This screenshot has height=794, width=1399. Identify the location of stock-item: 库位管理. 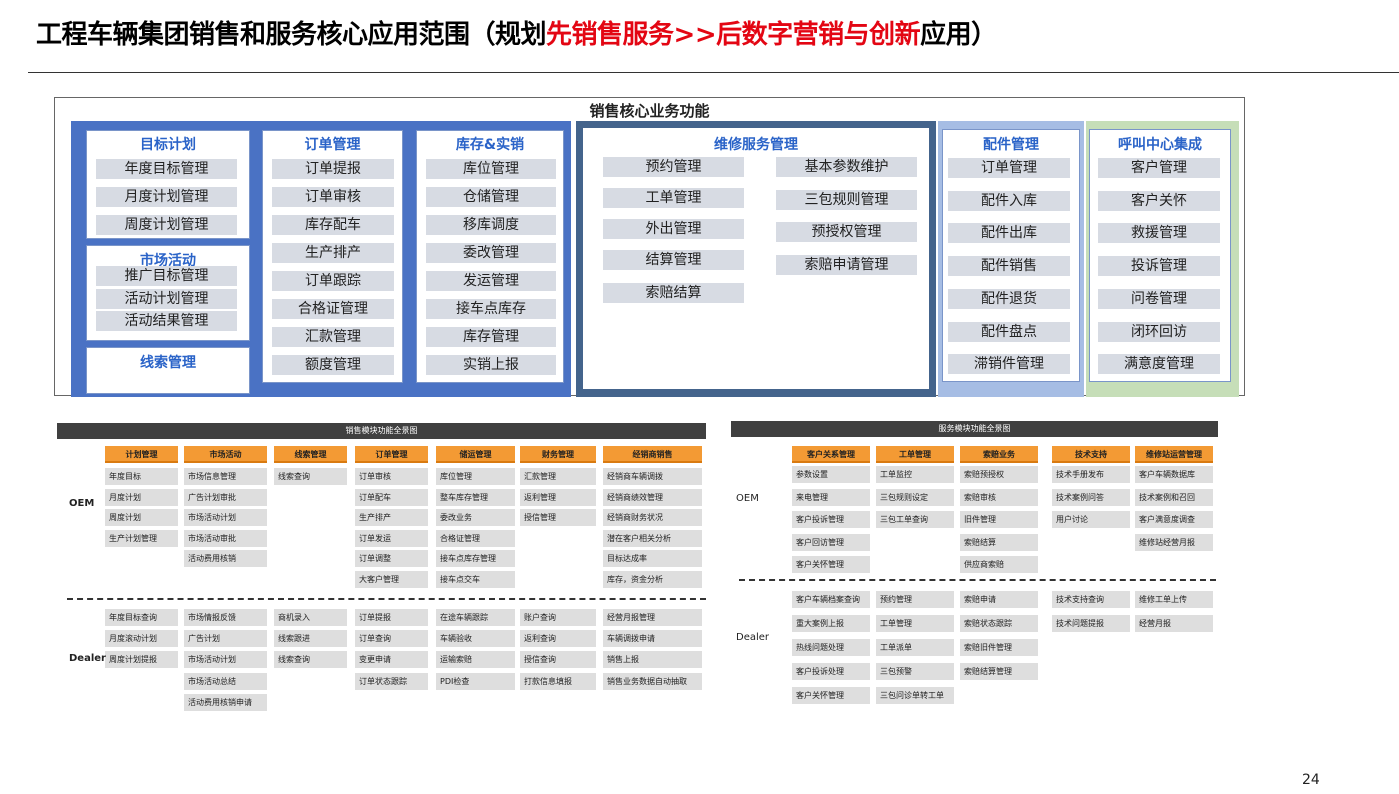
(491, 169).